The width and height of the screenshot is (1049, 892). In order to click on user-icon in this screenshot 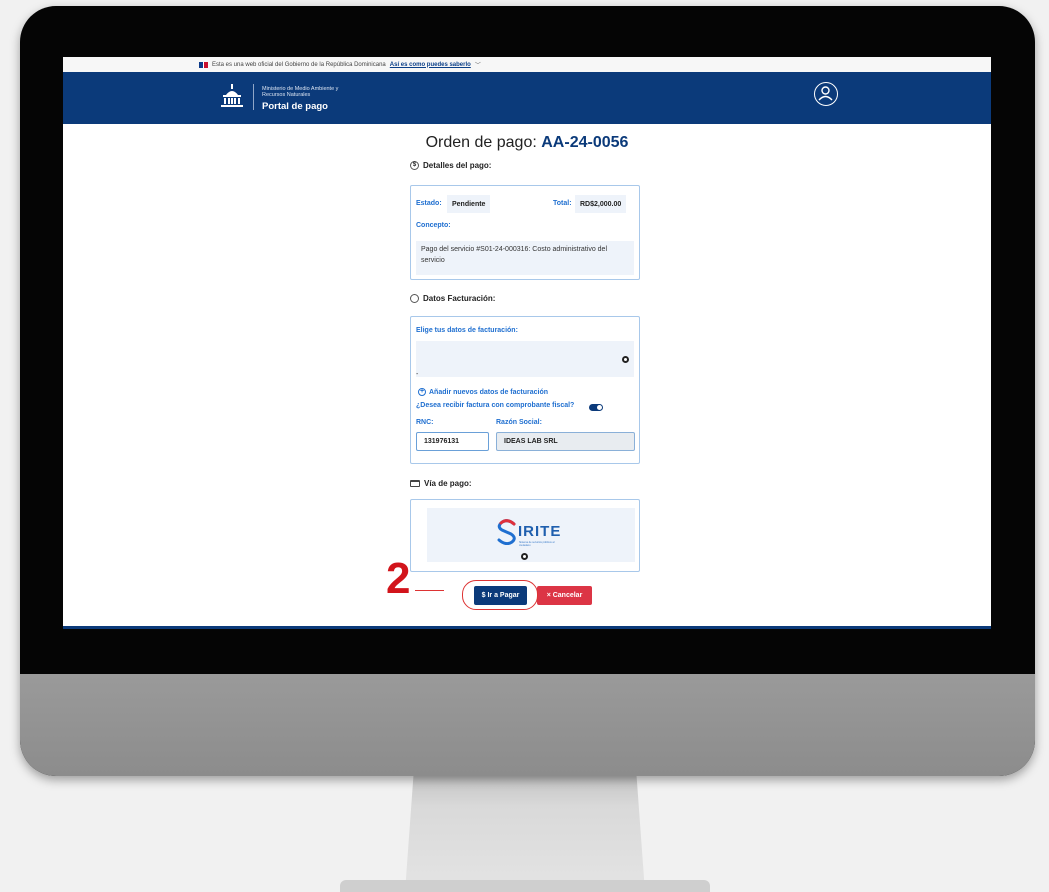, I will do `click(825, 93)`.